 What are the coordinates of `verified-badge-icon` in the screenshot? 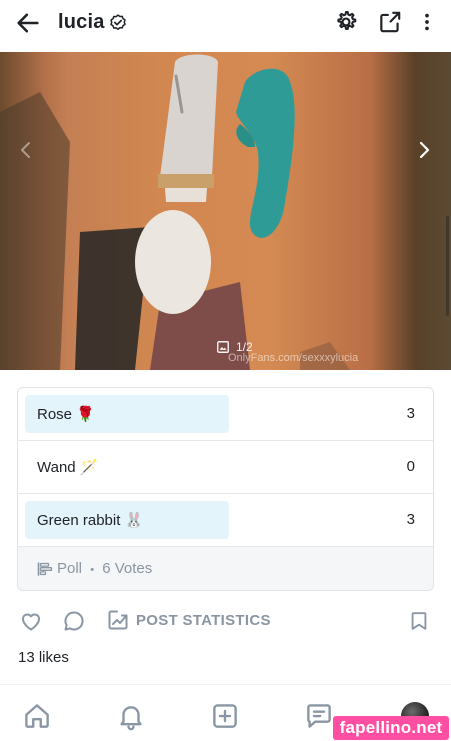 It's located at (117, 21).